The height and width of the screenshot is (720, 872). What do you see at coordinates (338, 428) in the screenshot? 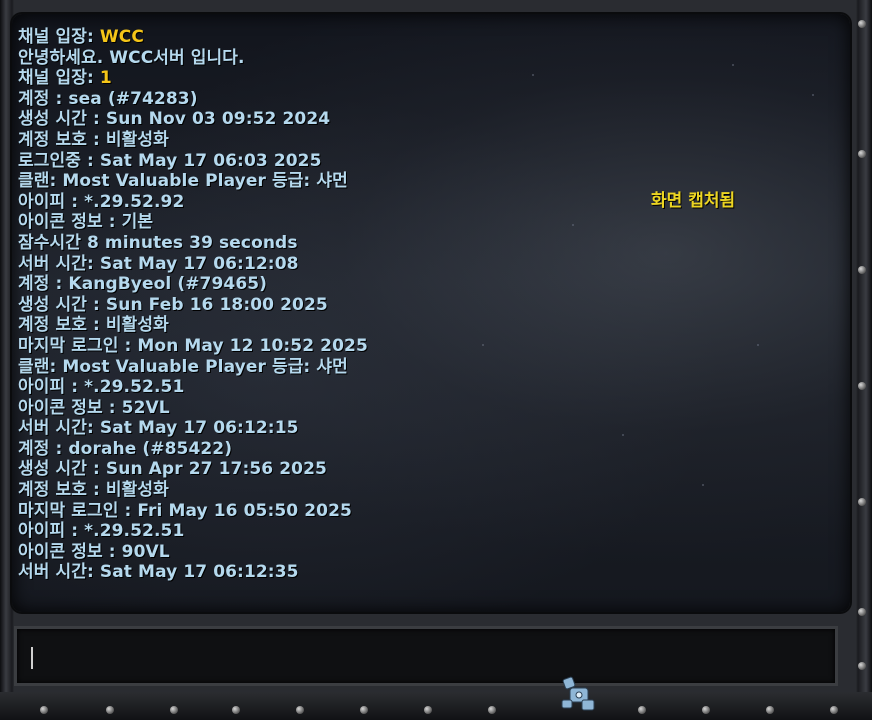
I see `chat-line: 서버 시간: Sat May 17 06:12:15` at bounding box center [338, 428].